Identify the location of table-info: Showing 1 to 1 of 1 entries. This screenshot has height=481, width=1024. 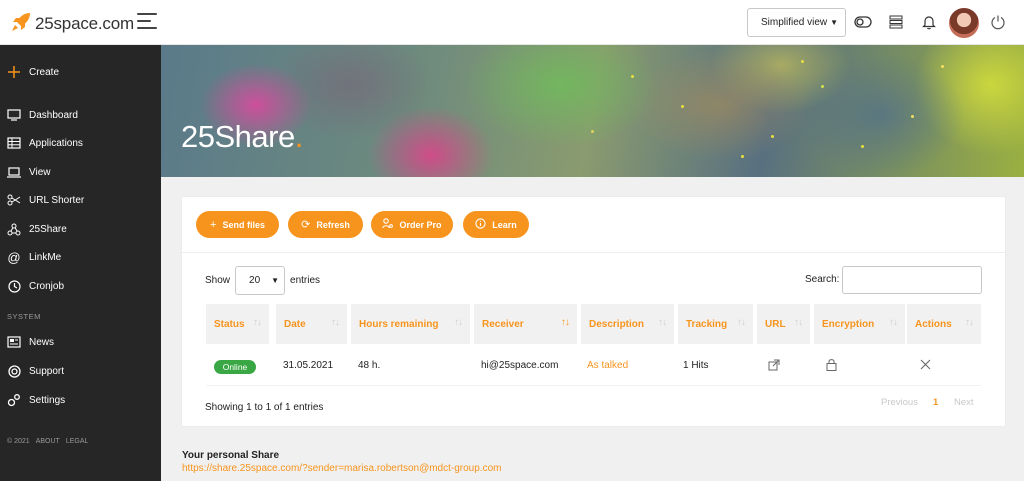
(264, 407).